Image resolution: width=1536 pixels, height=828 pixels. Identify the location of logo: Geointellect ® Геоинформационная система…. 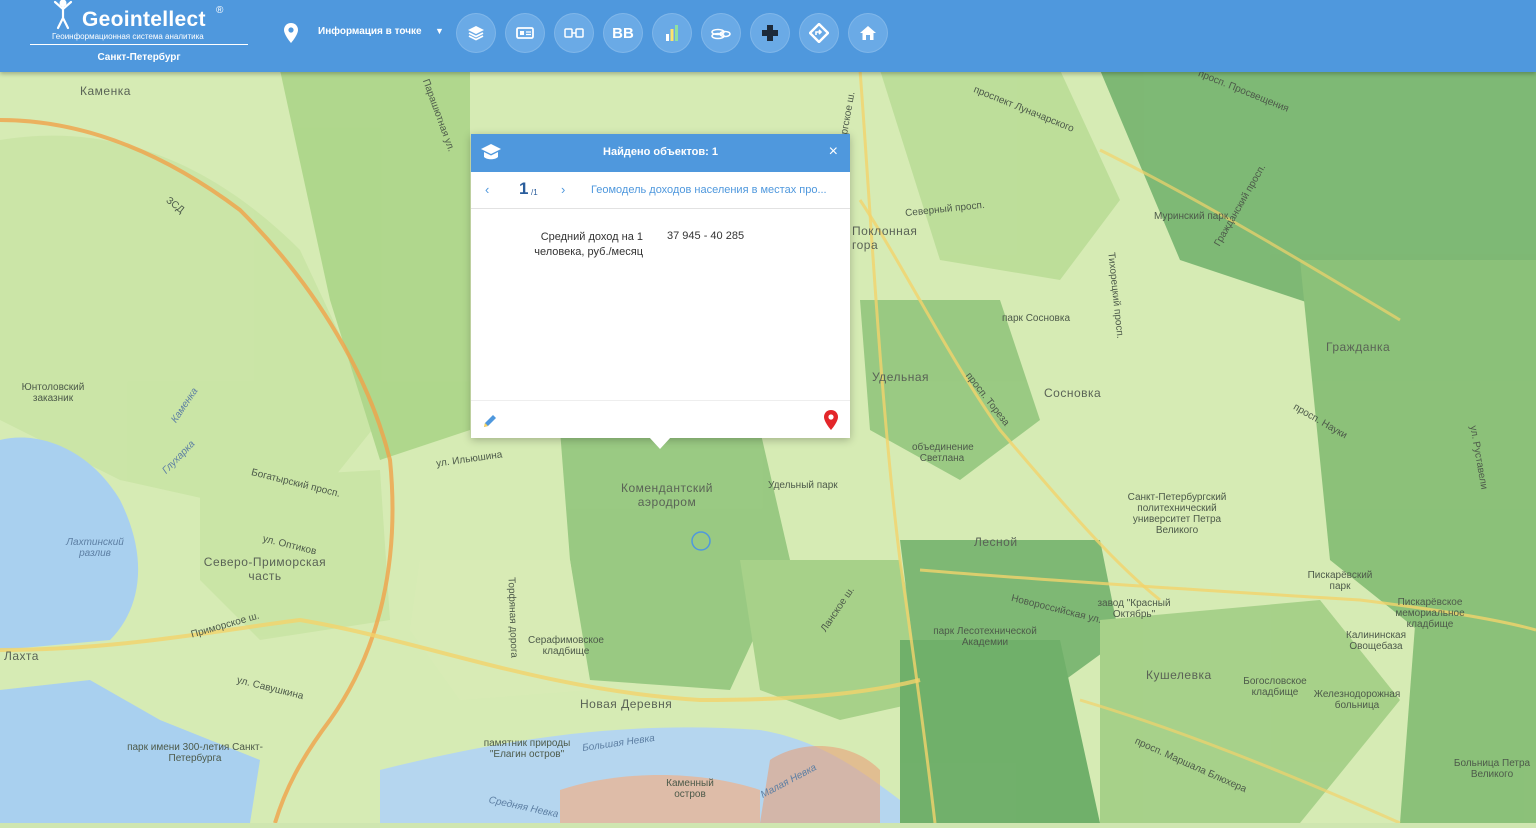
(140, 36).